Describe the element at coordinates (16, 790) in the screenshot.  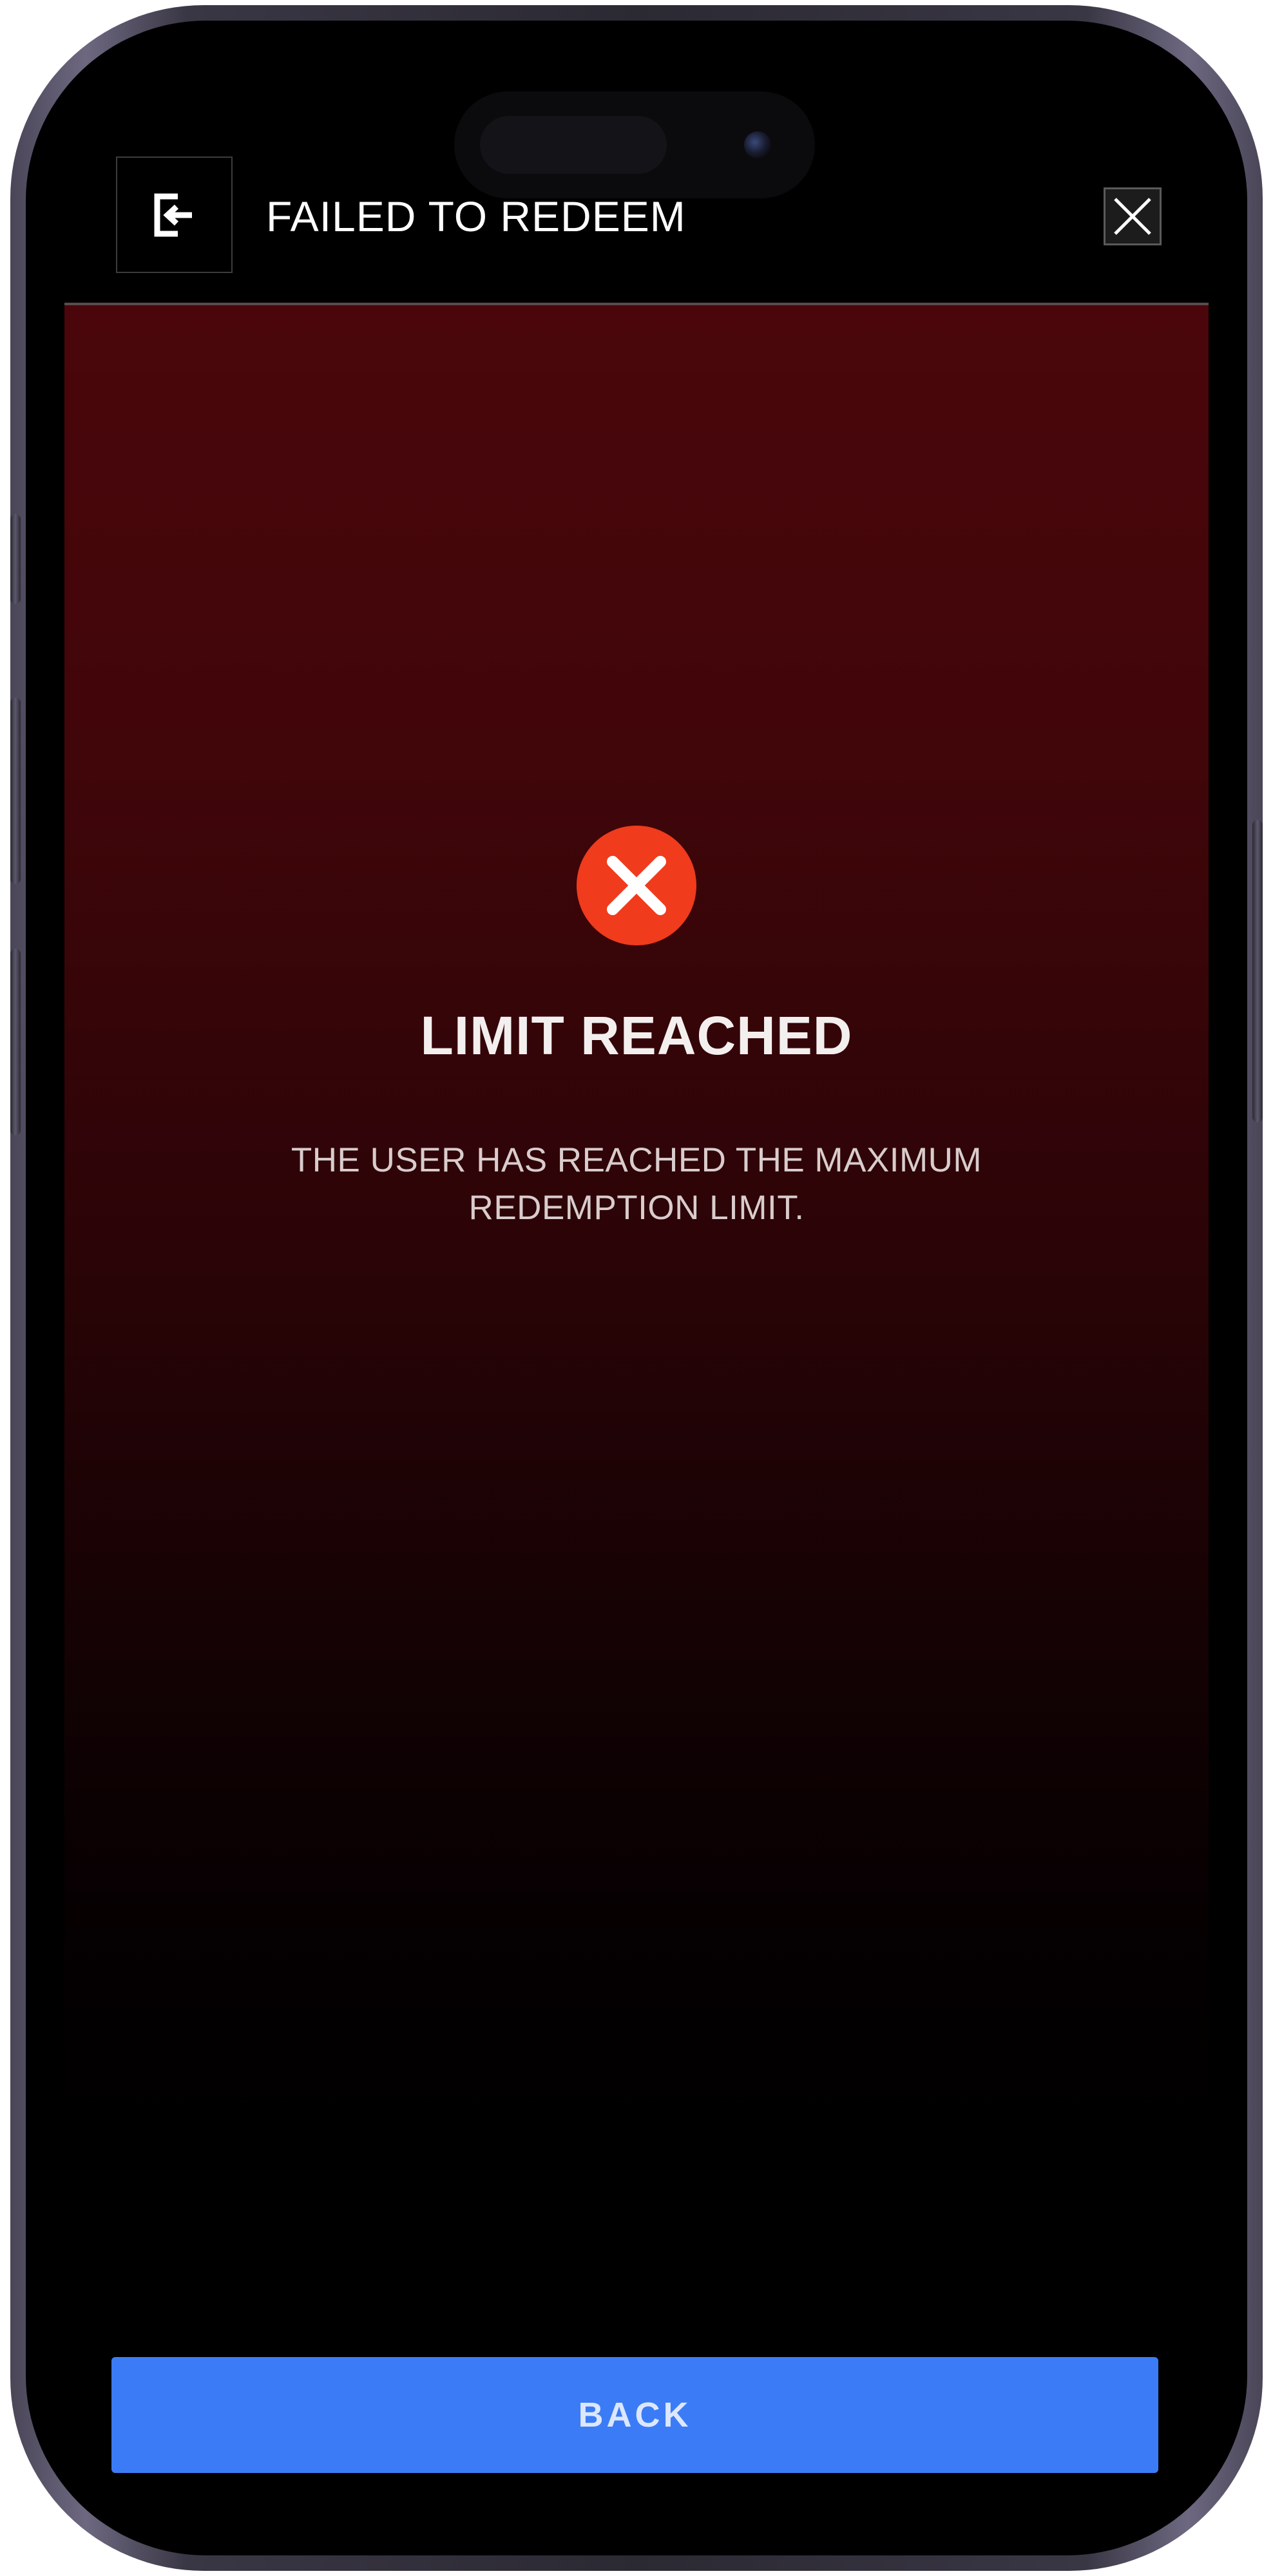
I see `volume-up-button` at that location.